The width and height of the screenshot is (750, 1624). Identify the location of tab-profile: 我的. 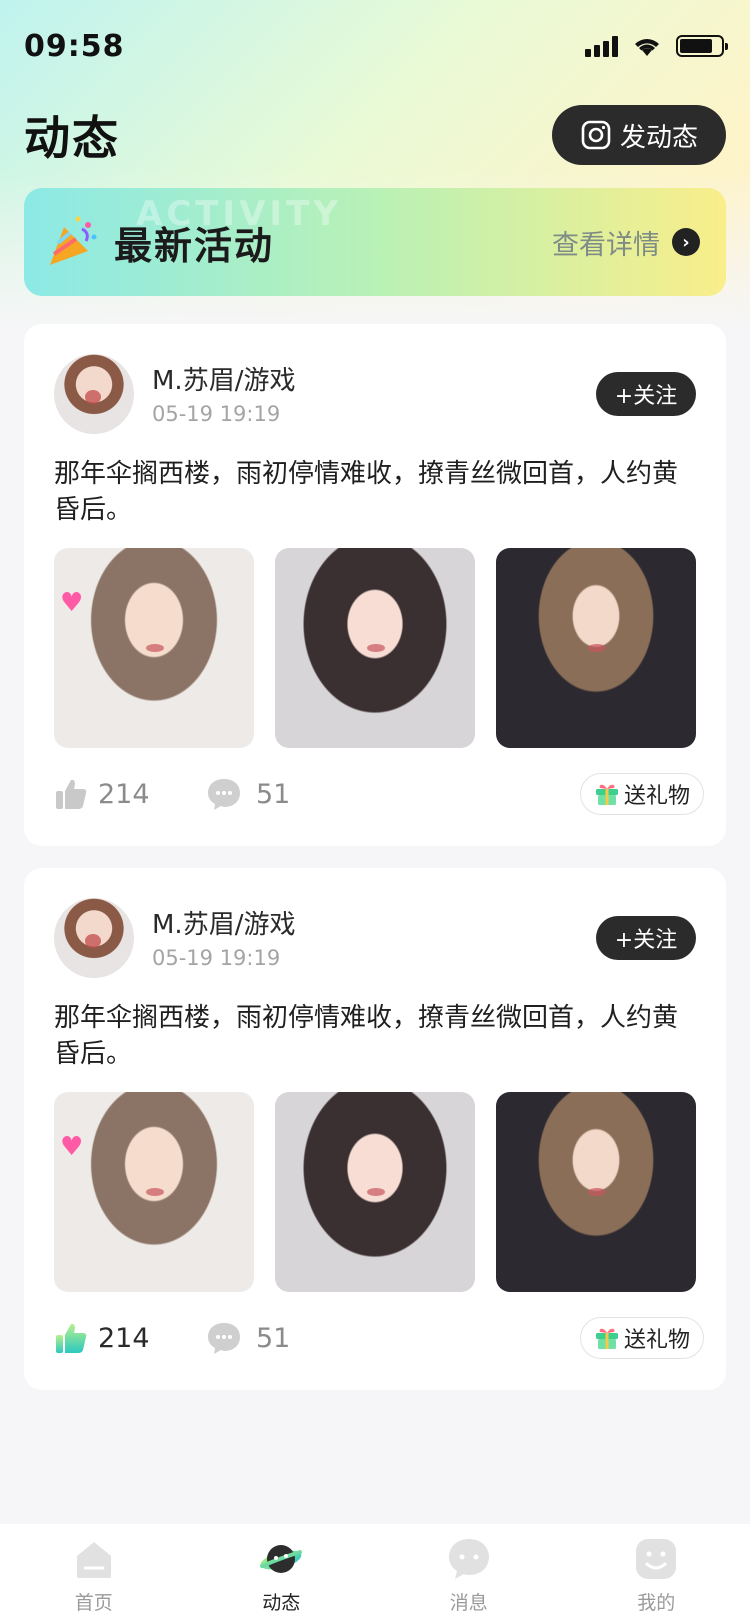
(656, 1569).